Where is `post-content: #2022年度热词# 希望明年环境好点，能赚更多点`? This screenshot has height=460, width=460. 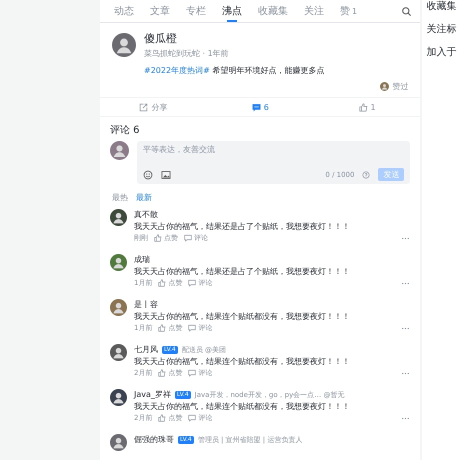 post-content: #2022年度热词# 希望明年环境好点，能赚更多点 is located at coordinates (235, 71).